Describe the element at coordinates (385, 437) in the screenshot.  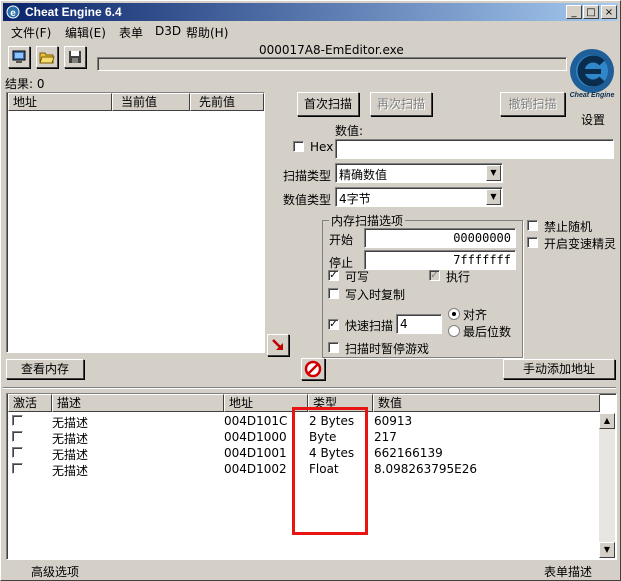
I see `row-value: 217` at that location.